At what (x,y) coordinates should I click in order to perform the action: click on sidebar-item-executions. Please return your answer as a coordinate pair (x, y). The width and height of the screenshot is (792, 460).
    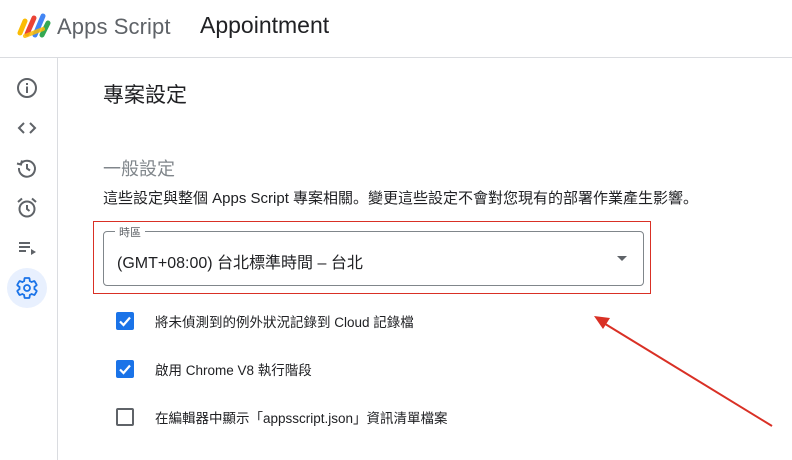
    Looking at the image, I should click on (27, 168).